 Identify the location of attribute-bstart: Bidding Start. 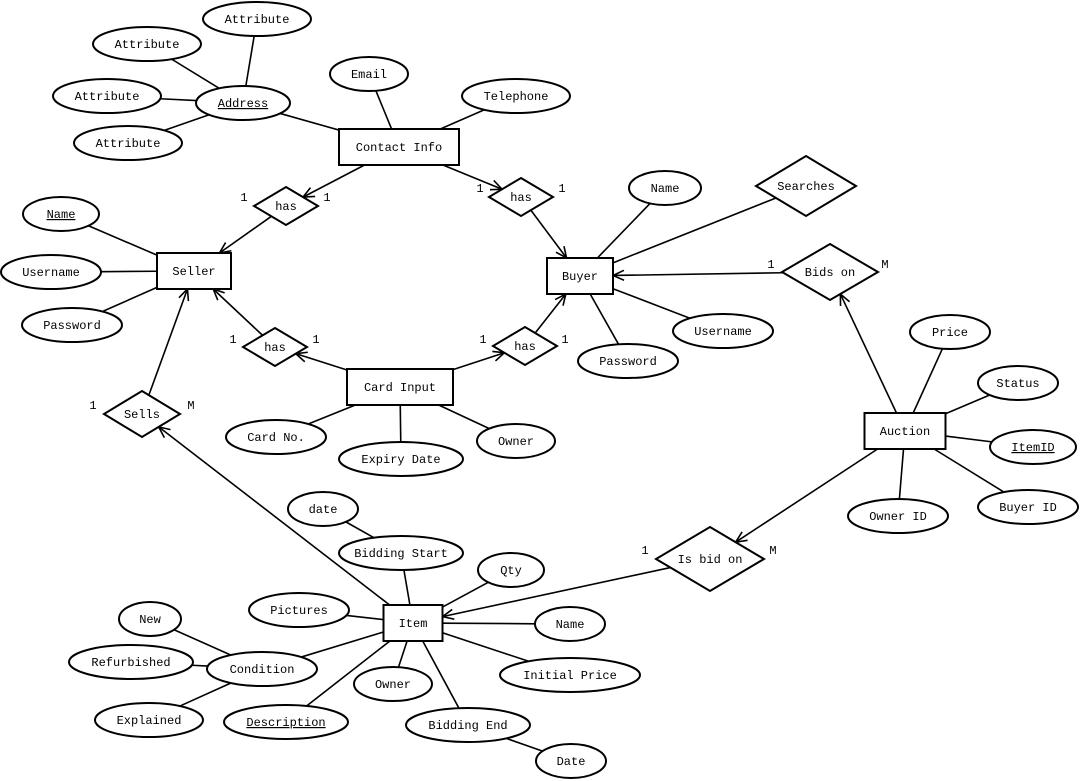
(401, 553).